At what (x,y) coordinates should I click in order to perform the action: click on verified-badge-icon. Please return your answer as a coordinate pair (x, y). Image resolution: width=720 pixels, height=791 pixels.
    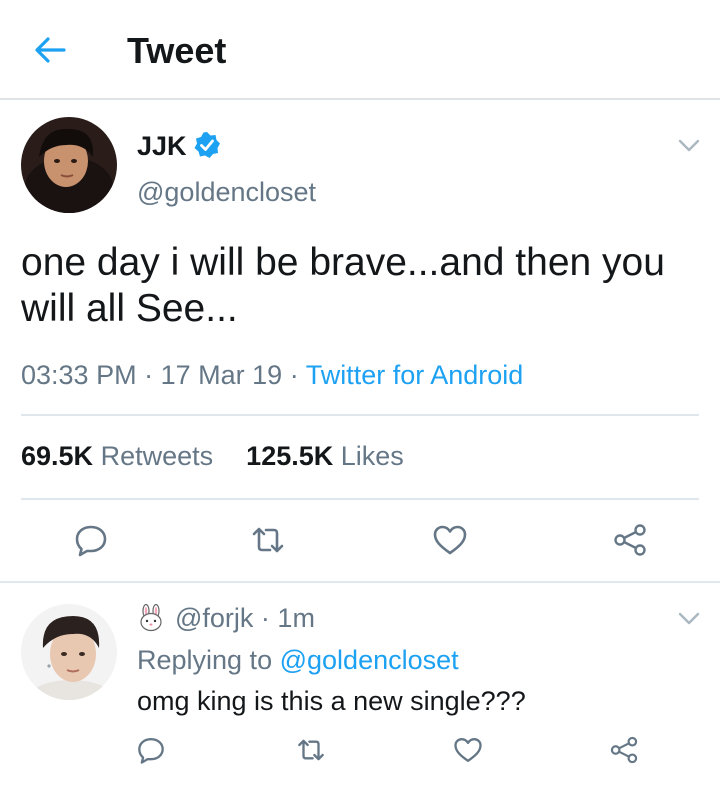
    Looking at the image, I should click on (207, 145).